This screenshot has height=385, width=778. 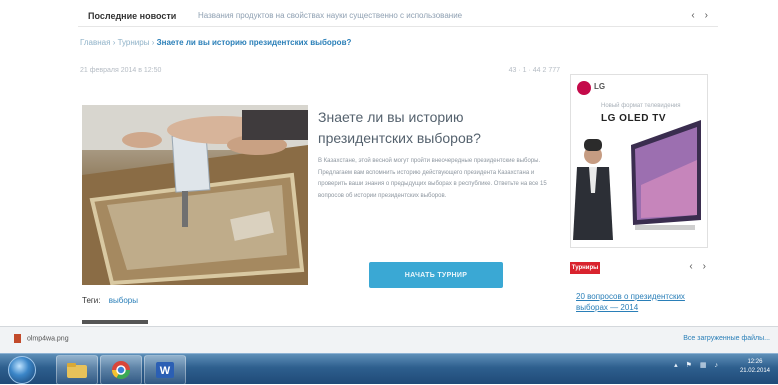 I want to click on ad-visual, so click(x=637, y=180).